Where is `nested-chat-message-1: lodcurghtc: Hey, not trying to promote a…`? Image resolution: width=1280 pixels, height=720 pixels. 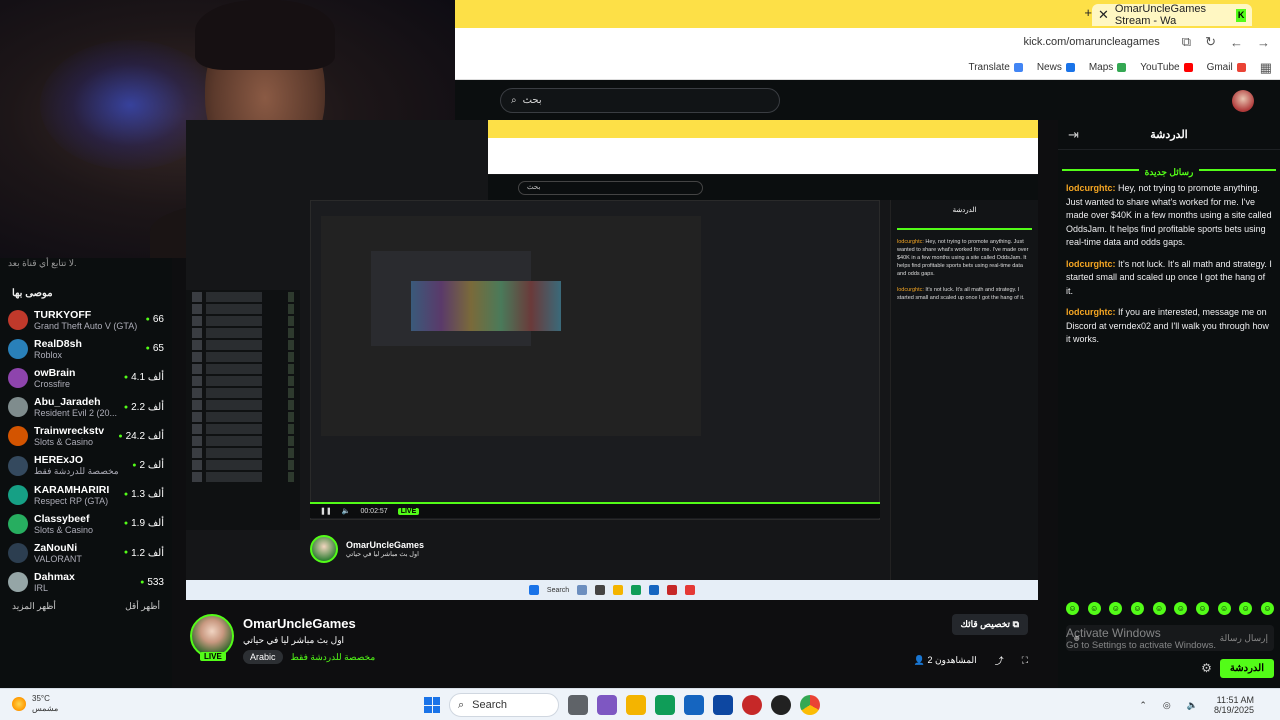
nested-chat-message-1: lodcurghtc: Hey, not trying to promote a… is located at coordinates (963, 258).